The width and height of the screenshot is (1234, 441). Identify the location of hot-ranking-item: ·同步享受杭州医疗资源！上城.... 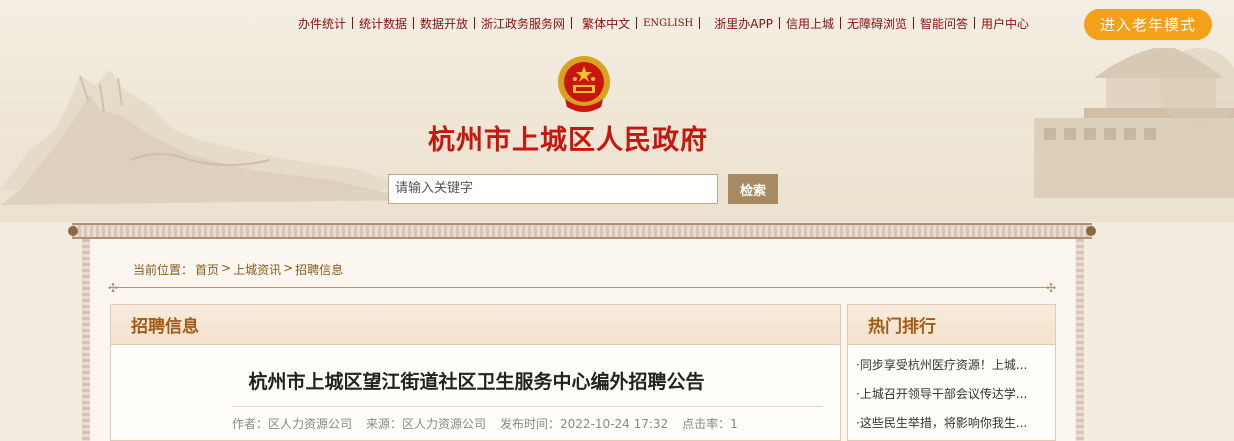
(955, 371).